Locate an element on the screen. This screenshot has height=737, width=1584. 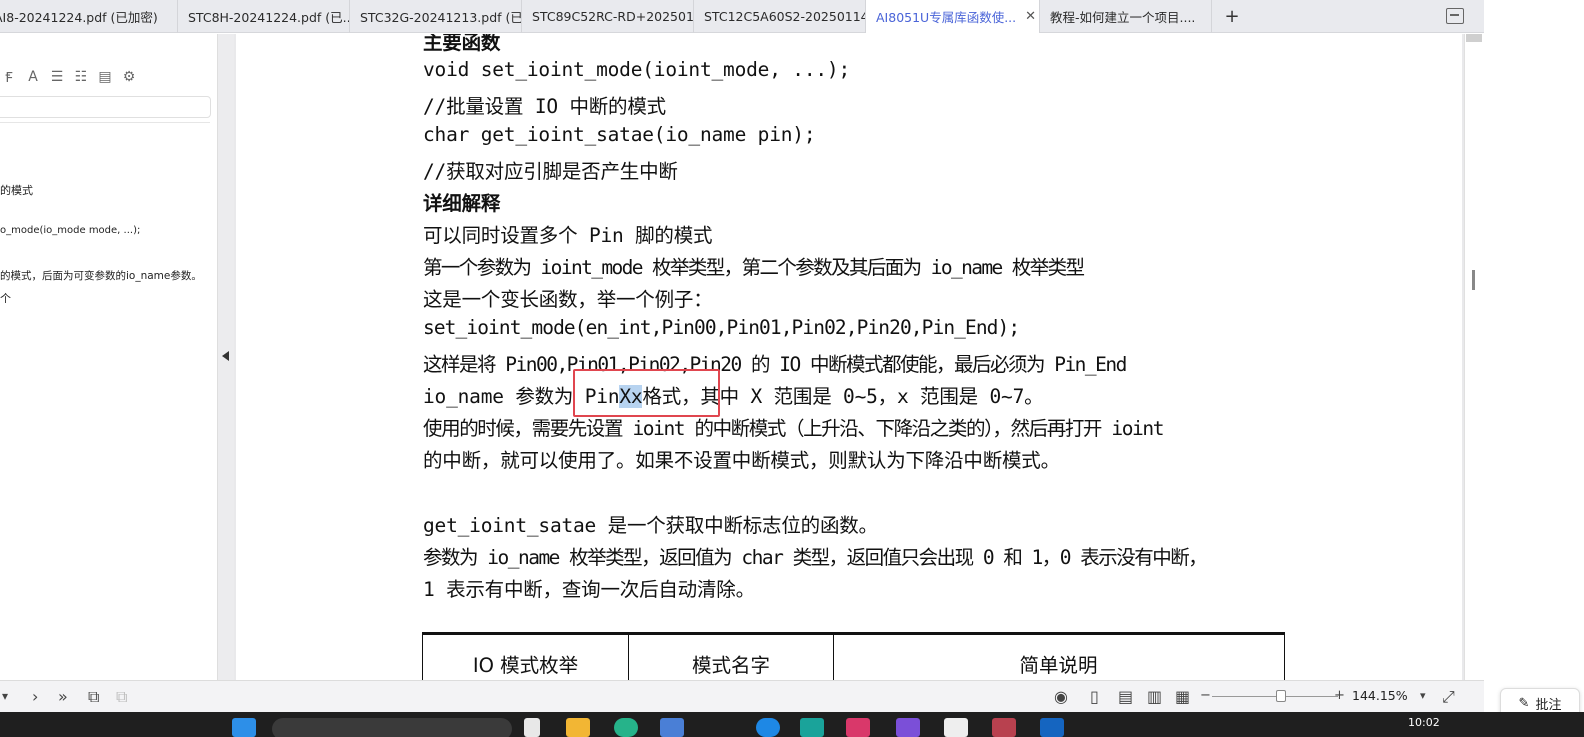
table-header-cell: 模式名字 is located at coordinates (731, 657).